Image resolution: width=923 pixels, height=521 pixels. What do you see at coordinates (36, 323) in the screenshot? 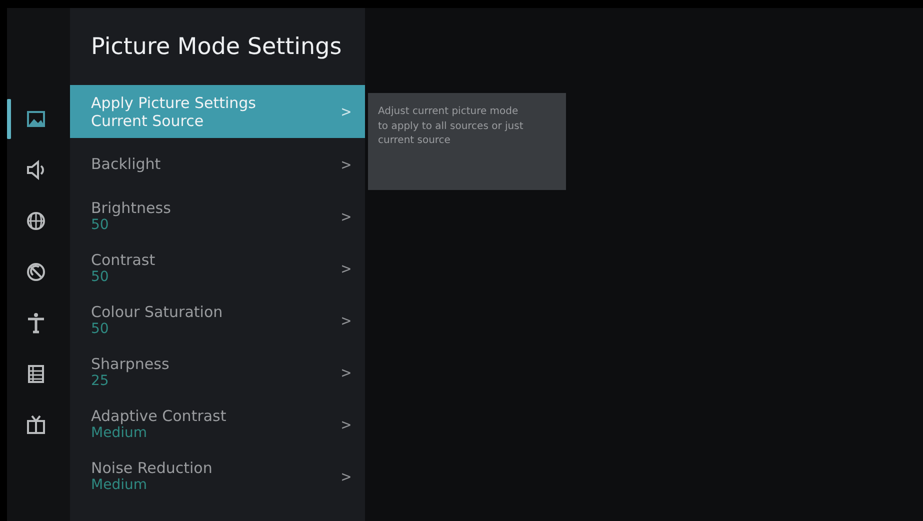
I see `figure-icon` at bounding box center [36, 323].